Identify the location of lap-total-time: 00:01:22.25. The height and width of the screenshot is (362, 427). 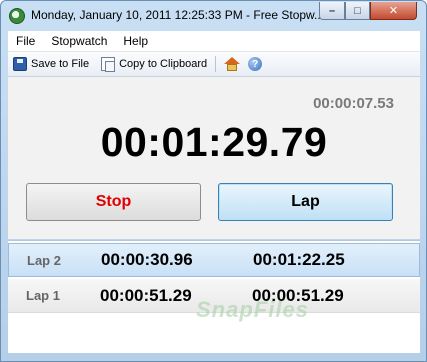
(299, 259).